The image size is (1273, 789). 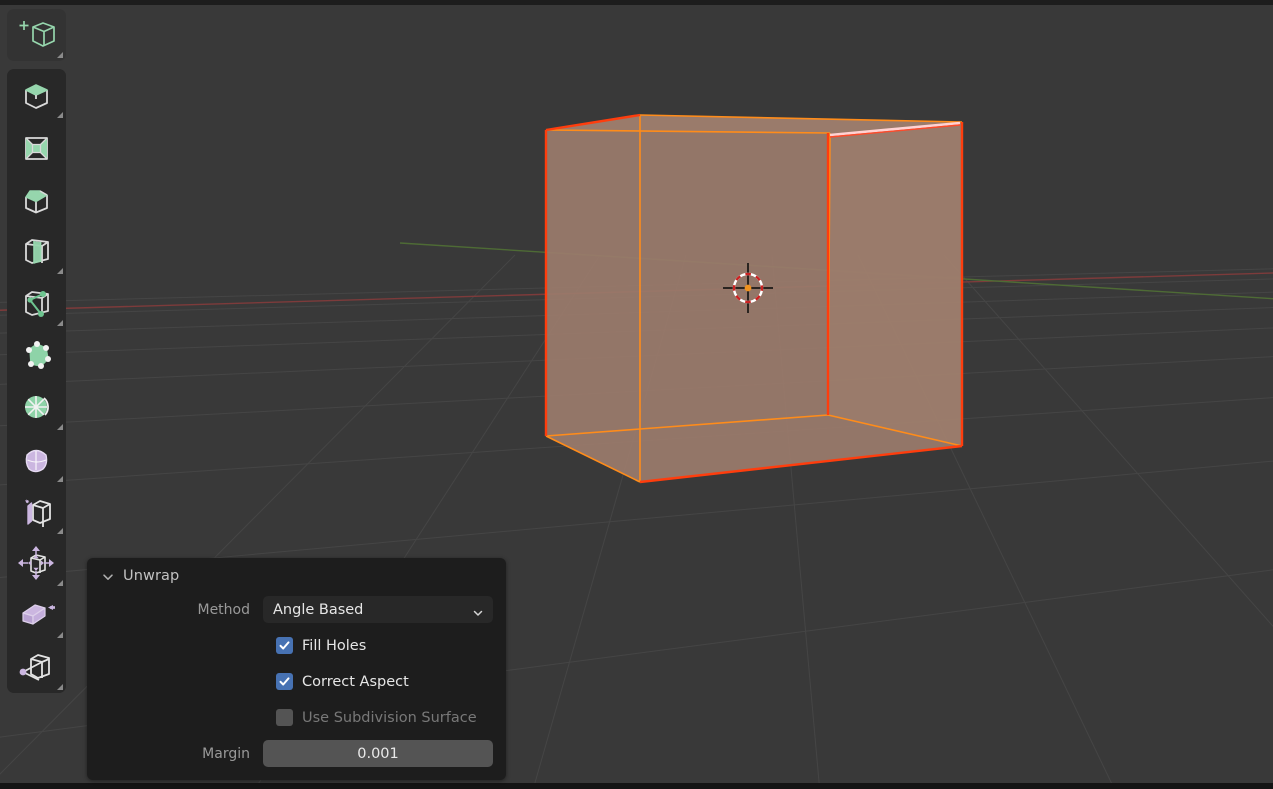 I want to click on unwrap-panel-header: Unwrap, so click(x=296, y=576).